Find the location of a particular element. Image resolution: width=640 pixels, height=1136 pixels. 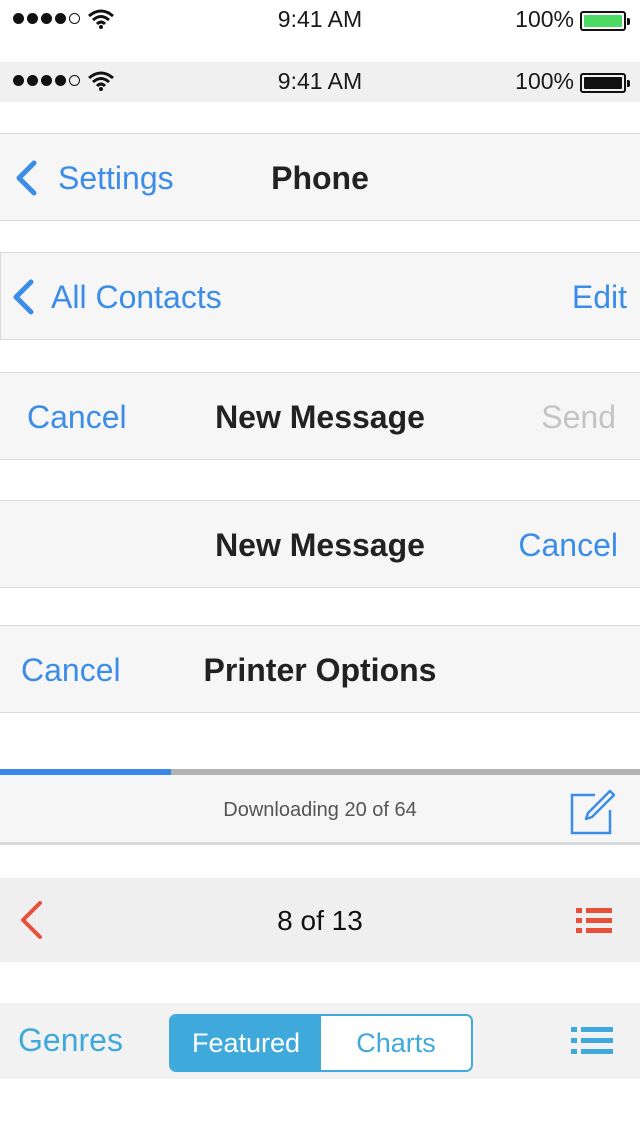

back-button-label: All Contacts is located at coordinates (136, 296).